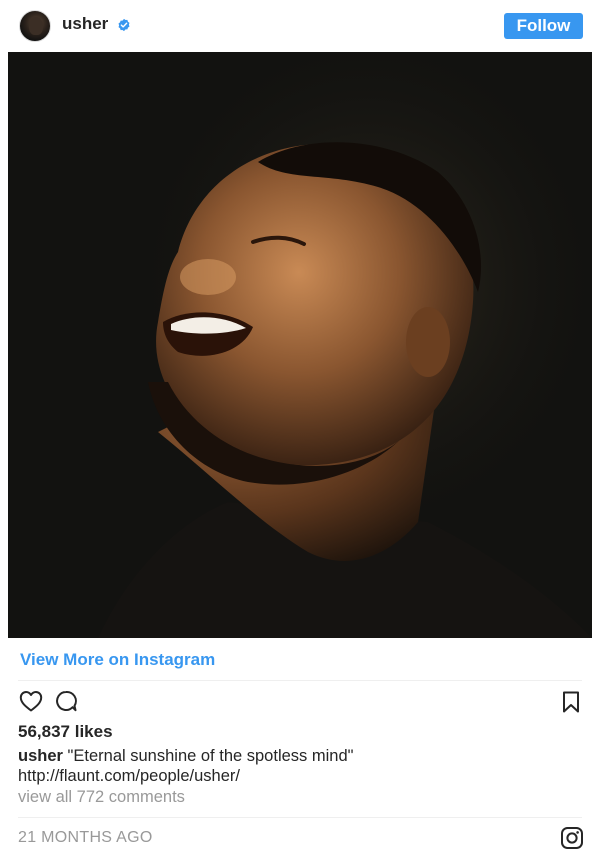 Image resolution: width=602 pixels, height=868 pixels. What do you see at coordinates (210, 756) in the screenshot?
I see `caption-text: "Eternal sunshine of the spotless mind"` at bounding box center [210, 756].